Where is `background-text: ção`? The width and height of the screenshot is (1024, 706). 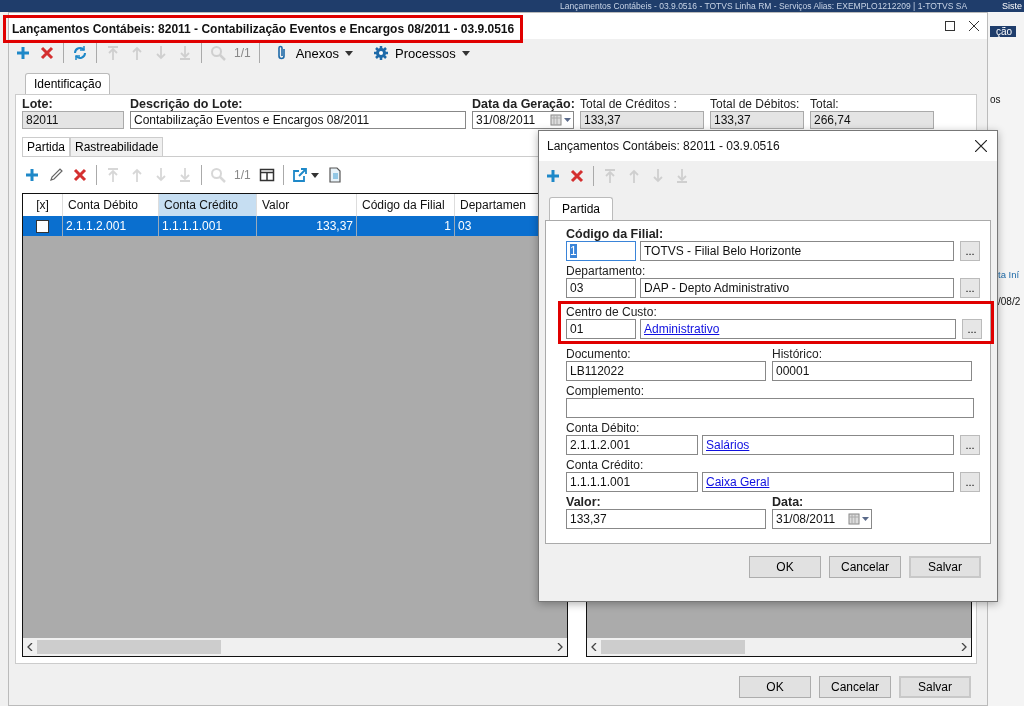 background-text: ção is located at coordinates (1003, 31).